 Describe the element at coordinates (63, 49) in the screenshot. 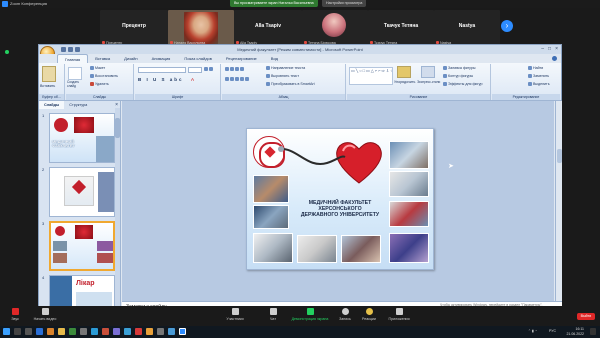

I see `save-icon` at that location.